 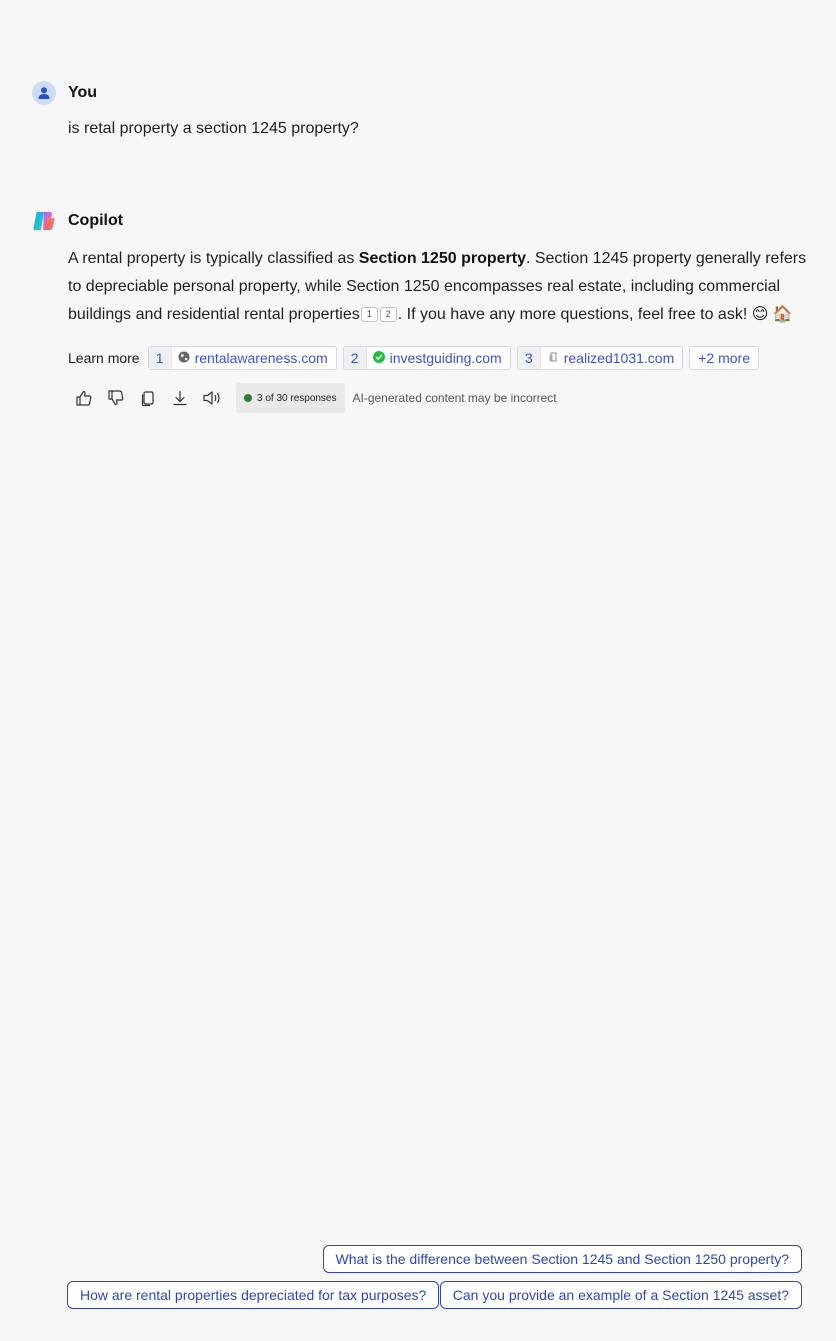 What do you see at coordinates (83, 92) in the screenshot?
I see `user-name: You` at bounding box center [83, 92].